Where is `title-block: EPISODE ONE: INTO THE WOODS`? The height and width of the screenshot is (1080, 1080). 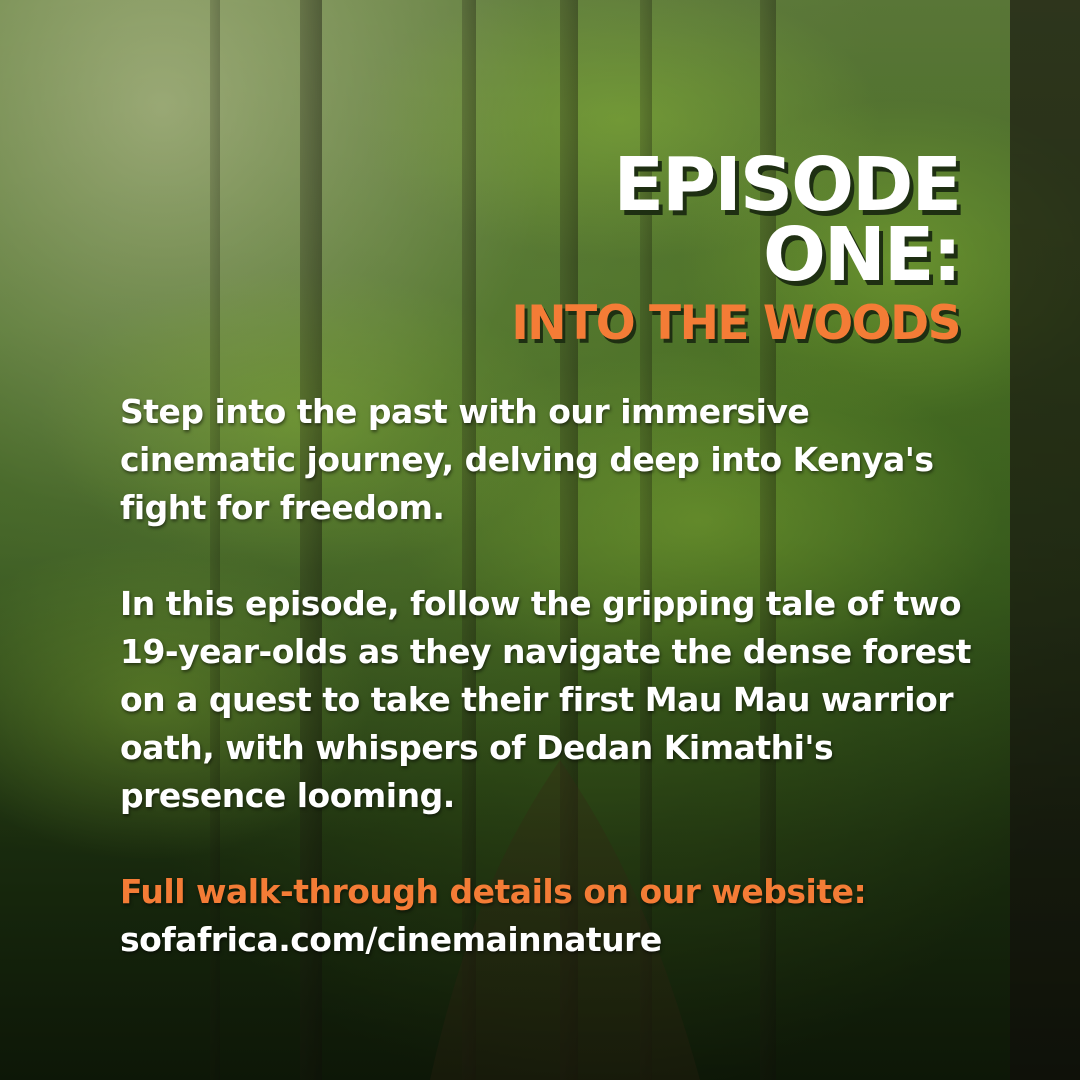 title-block: EPISODE ONE: INTO THE WOODS is located at coordinates (736, 247).